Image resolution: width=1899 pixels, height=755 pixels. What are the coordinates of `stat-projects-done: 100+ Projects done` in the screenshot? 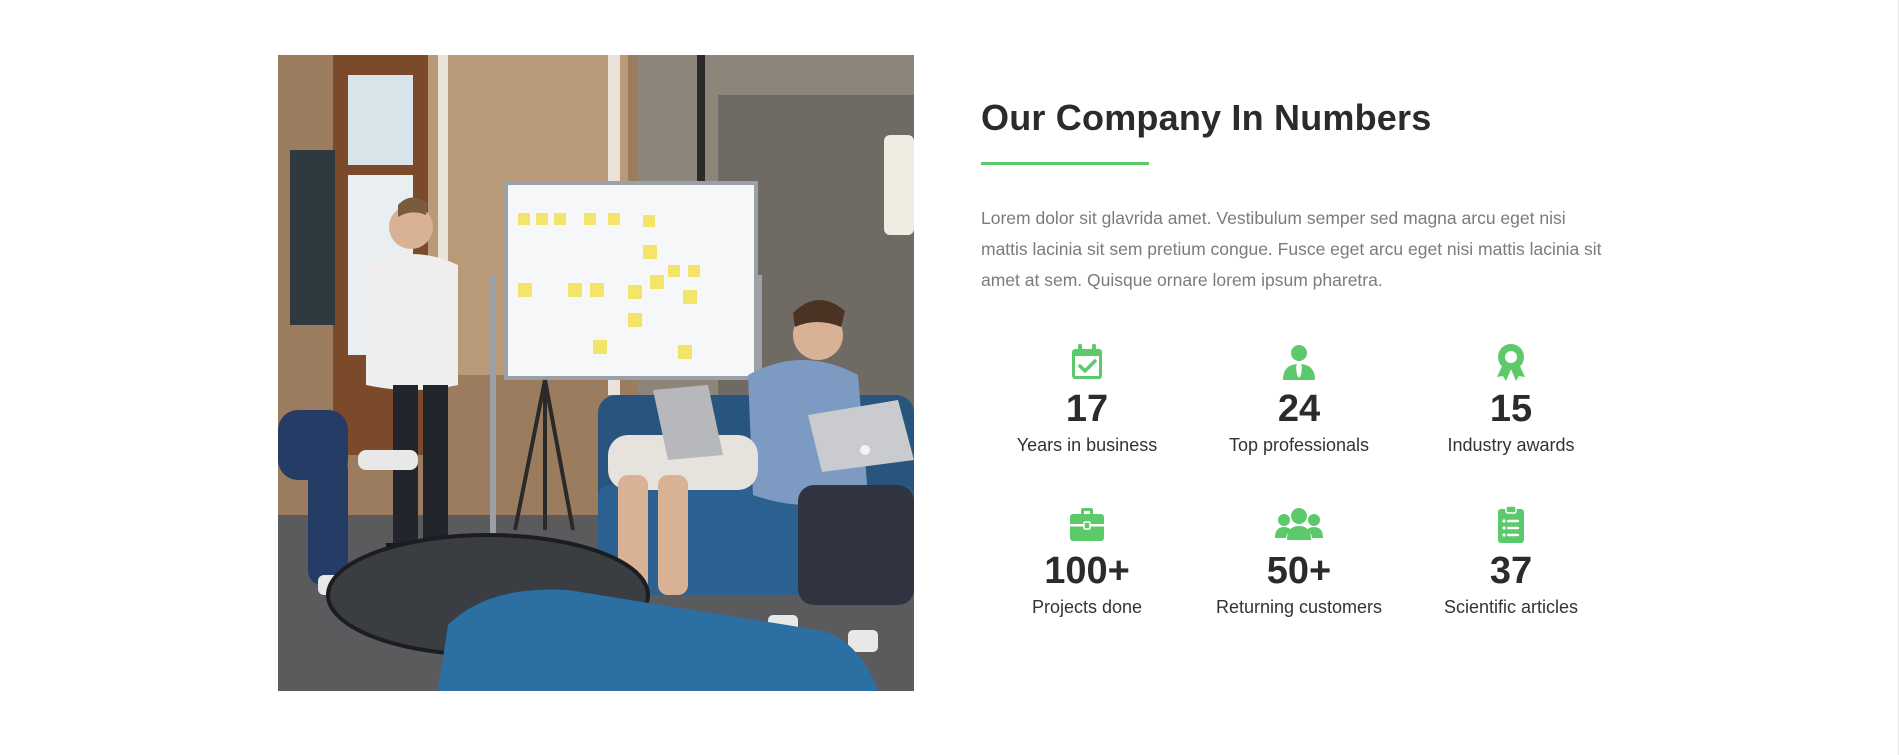 It's located at (1087, 561).